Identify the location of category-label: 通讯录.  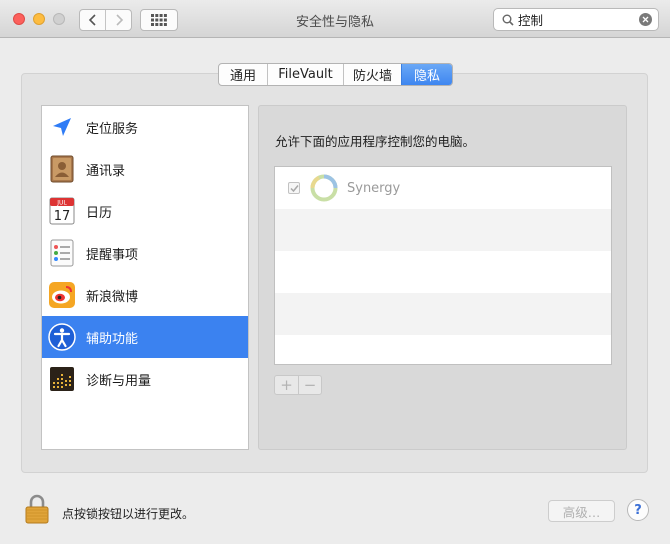
(106, 171).